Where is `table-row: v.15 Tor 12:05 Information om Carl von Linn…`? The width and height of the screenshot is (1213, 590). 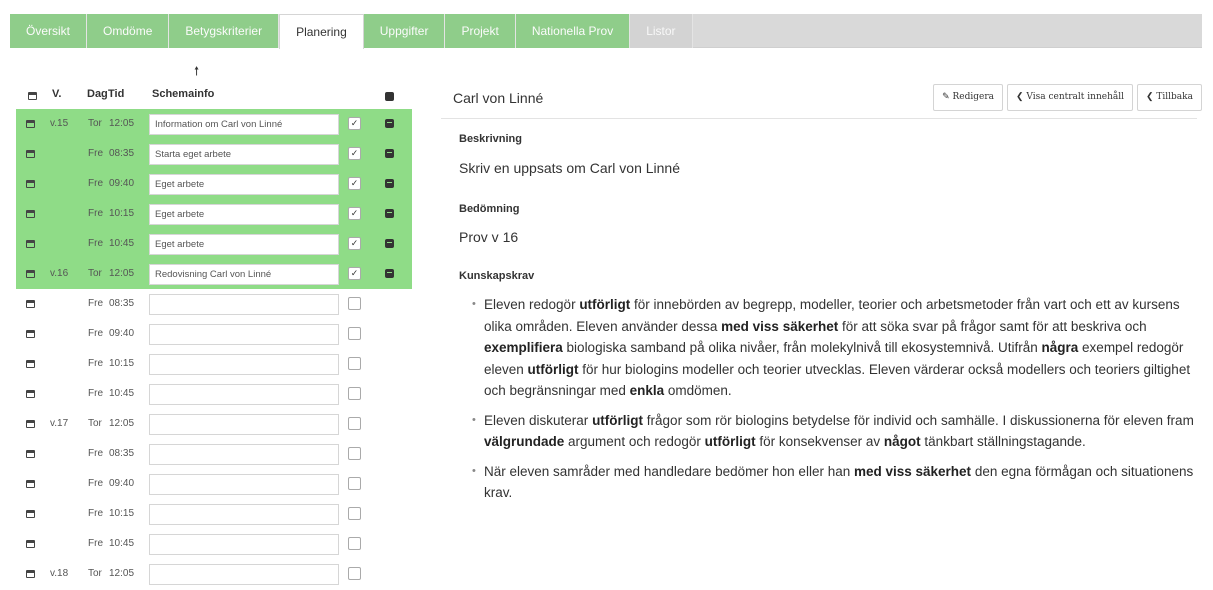
table-row: v.15 Tor 12:05 Information om Carl von Linn… is located at coordinates (214, 124).